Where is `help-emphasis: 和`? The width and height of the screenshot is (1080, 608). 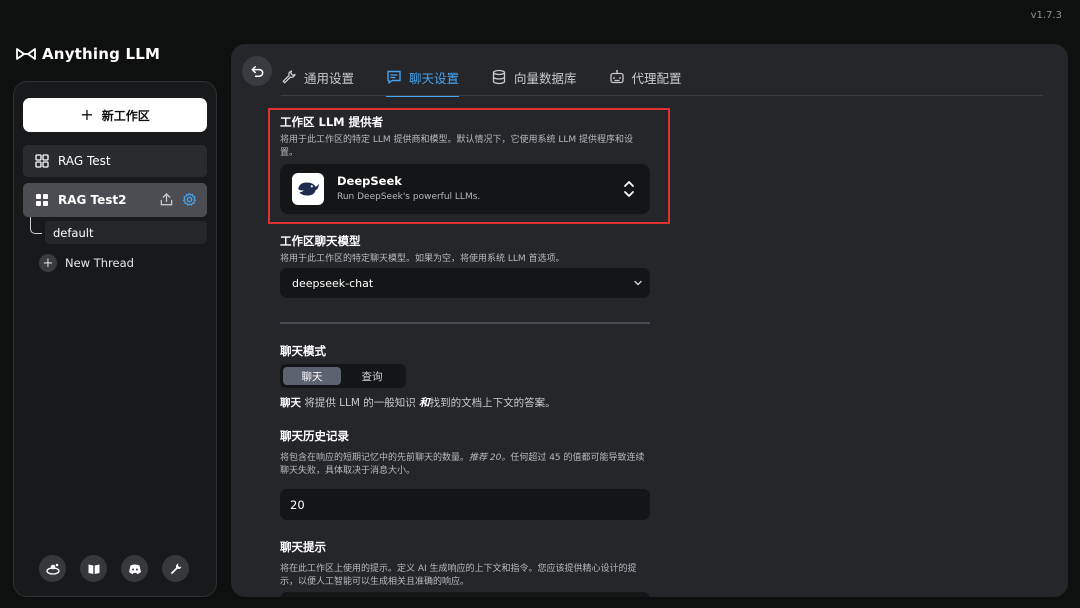
help-emphasis: 和 is located at coordinates (424, 403).